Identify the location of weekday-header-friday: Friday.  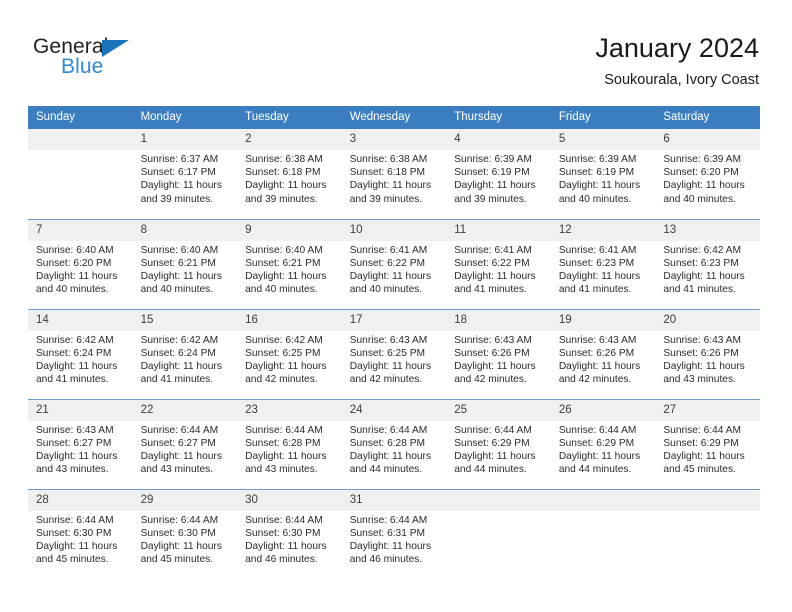
(603, 117).